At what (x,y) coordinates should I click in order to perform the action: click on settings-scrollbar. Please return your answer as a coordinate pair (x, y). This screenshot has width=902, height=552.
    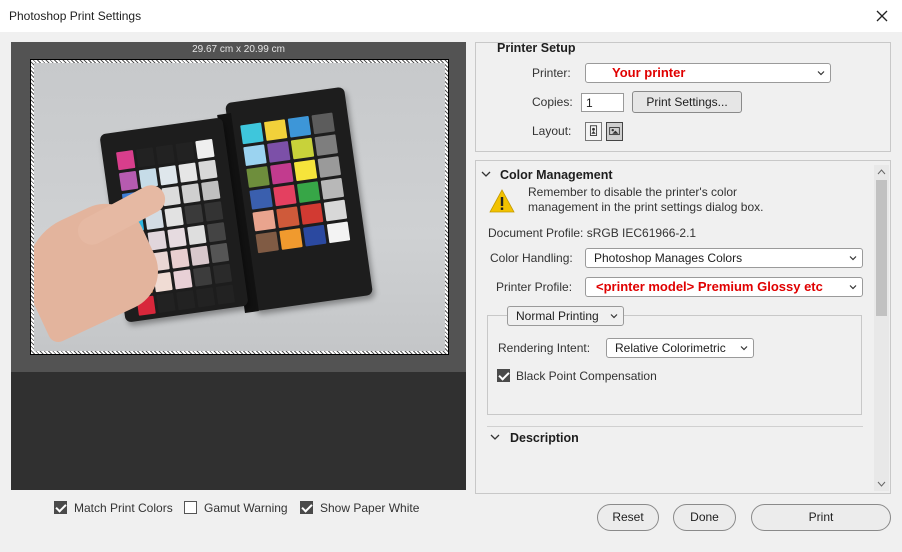
    Looking at the image, I should click on (881, 328).